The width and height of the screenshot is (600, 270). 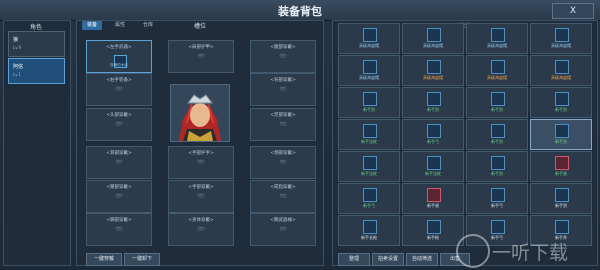 I want to click on window-title: 装备背包, so click(x=300, y=11).